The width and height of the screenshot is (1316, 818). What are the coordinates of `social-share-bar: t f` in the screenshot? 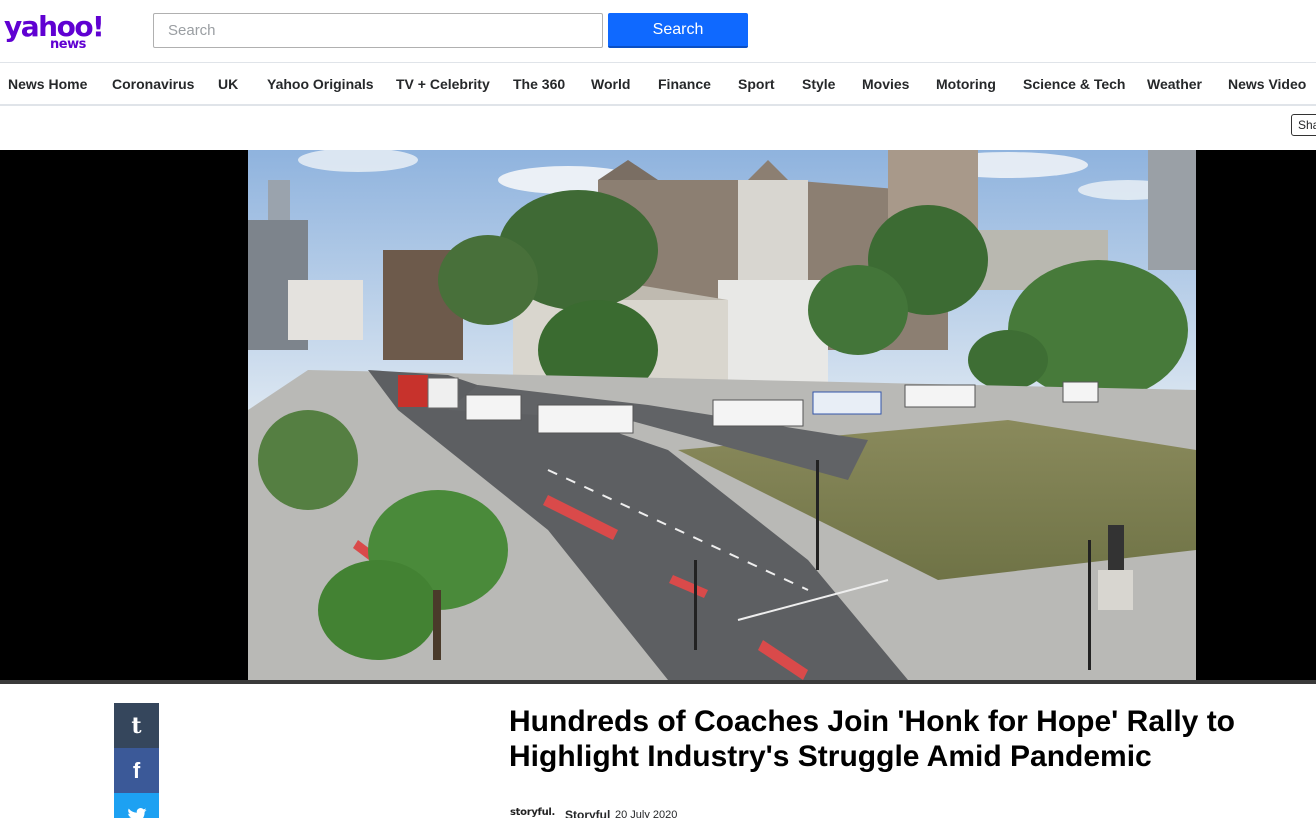 It's located at (136, 760).